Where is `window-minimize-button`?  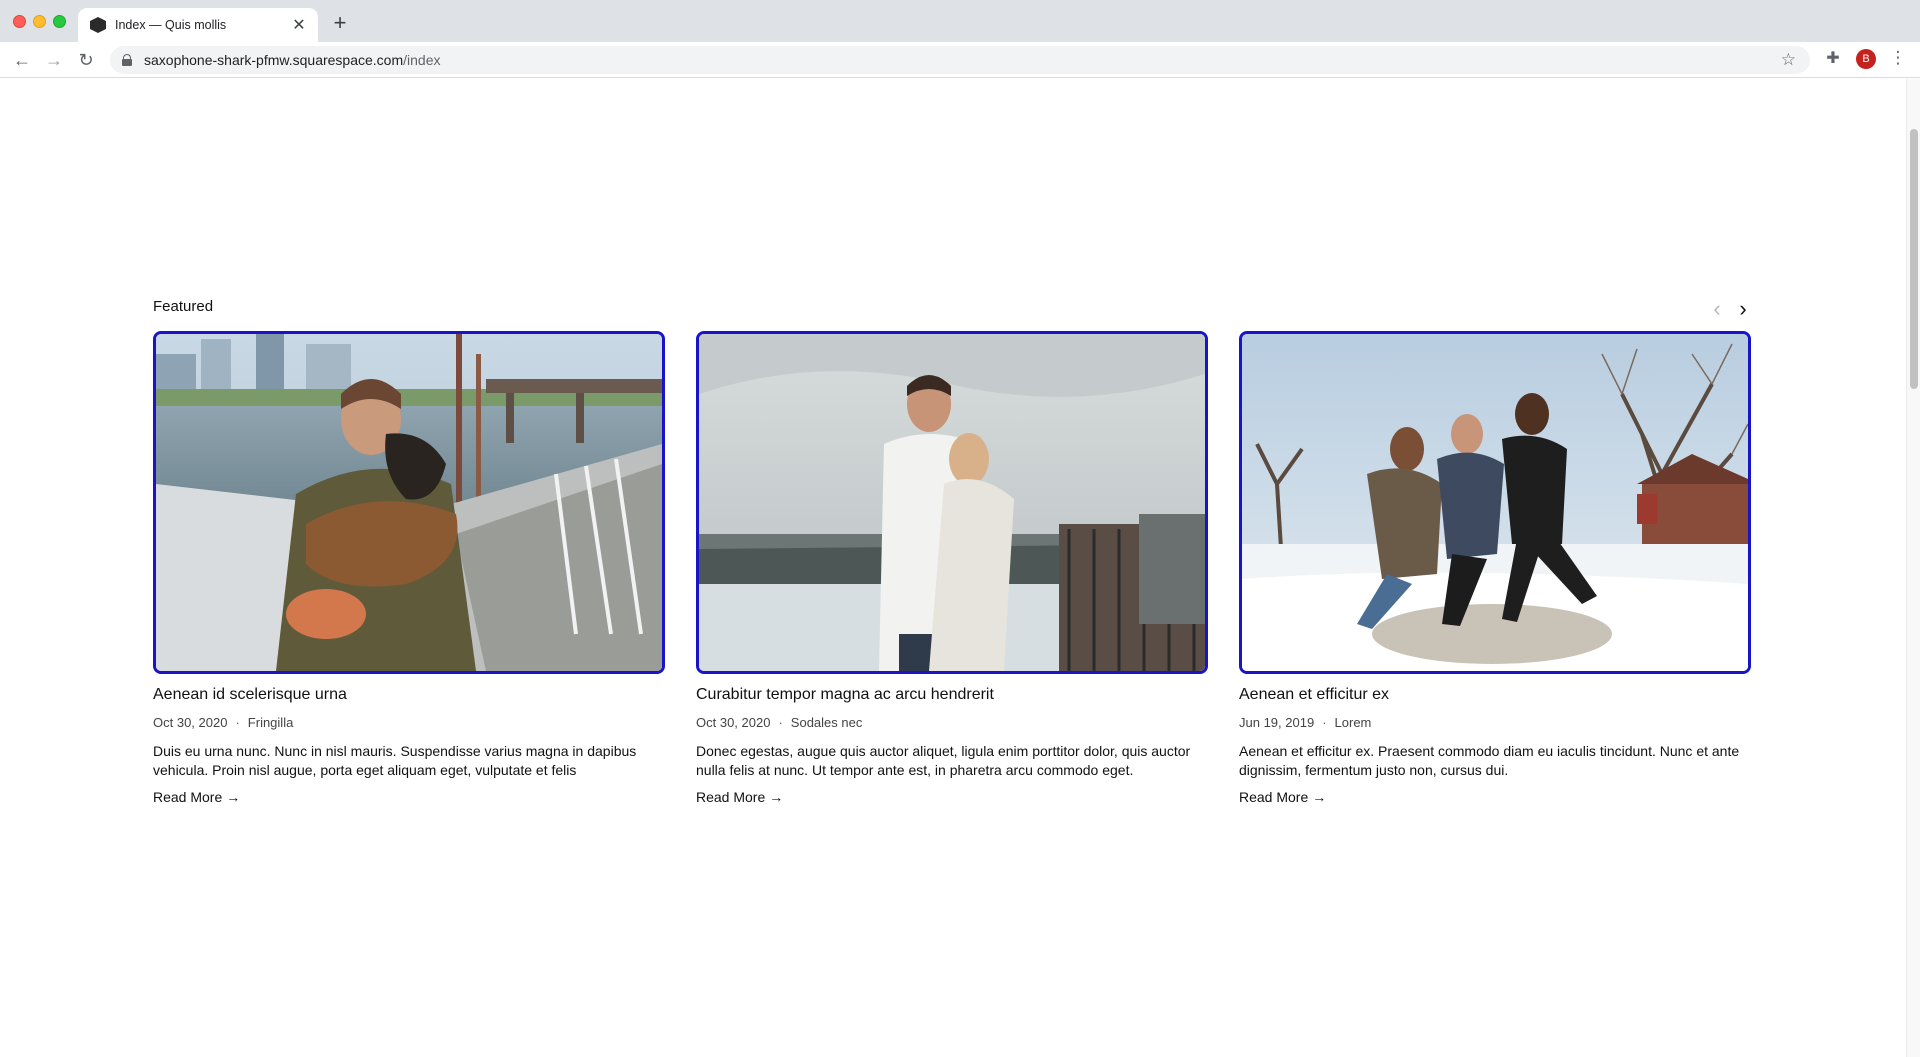
window-minimize-button is located at coordinates (39, 21).